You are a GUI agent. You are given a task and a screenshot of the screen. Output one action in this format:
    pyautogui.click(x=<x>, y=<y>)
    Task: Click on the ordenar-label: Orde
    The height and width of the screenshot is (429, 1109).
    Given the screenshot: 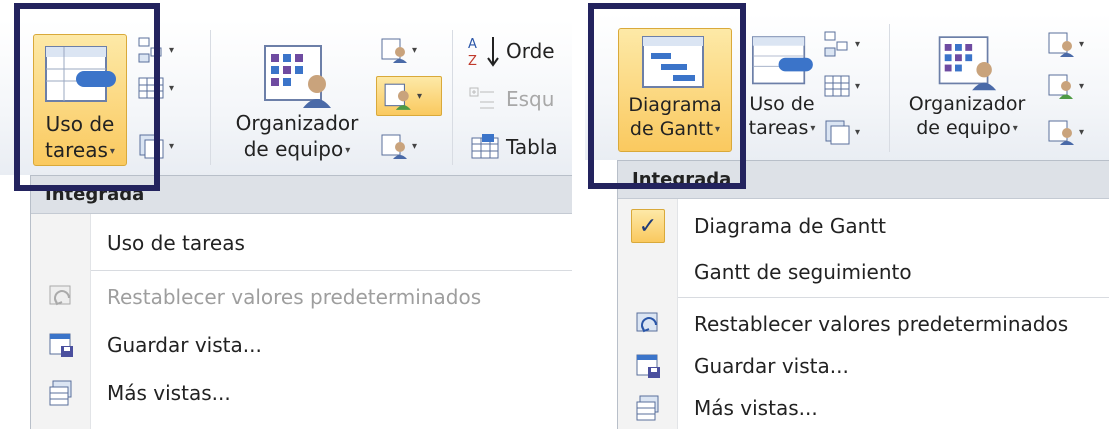 What is the action you would take?
    pyautogui.click(x=530, y=51)
    